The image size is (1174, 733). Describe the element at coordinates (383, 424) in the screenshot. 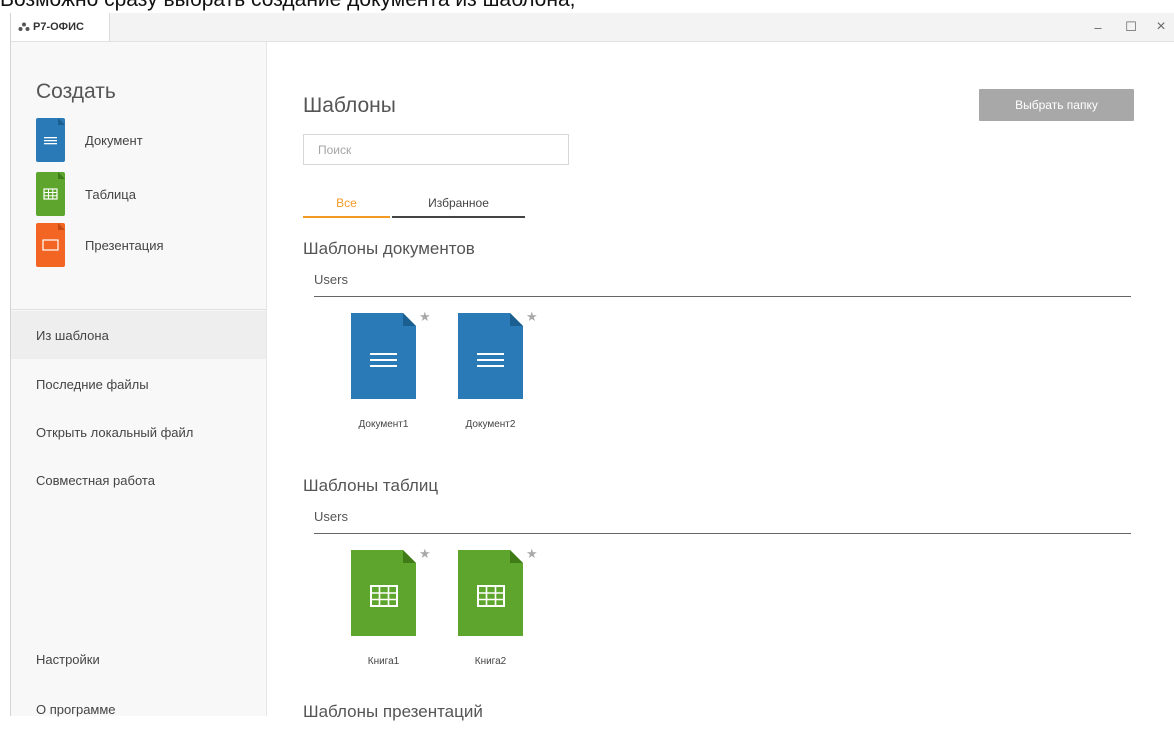

I see `template-name: Документ1` at that location.